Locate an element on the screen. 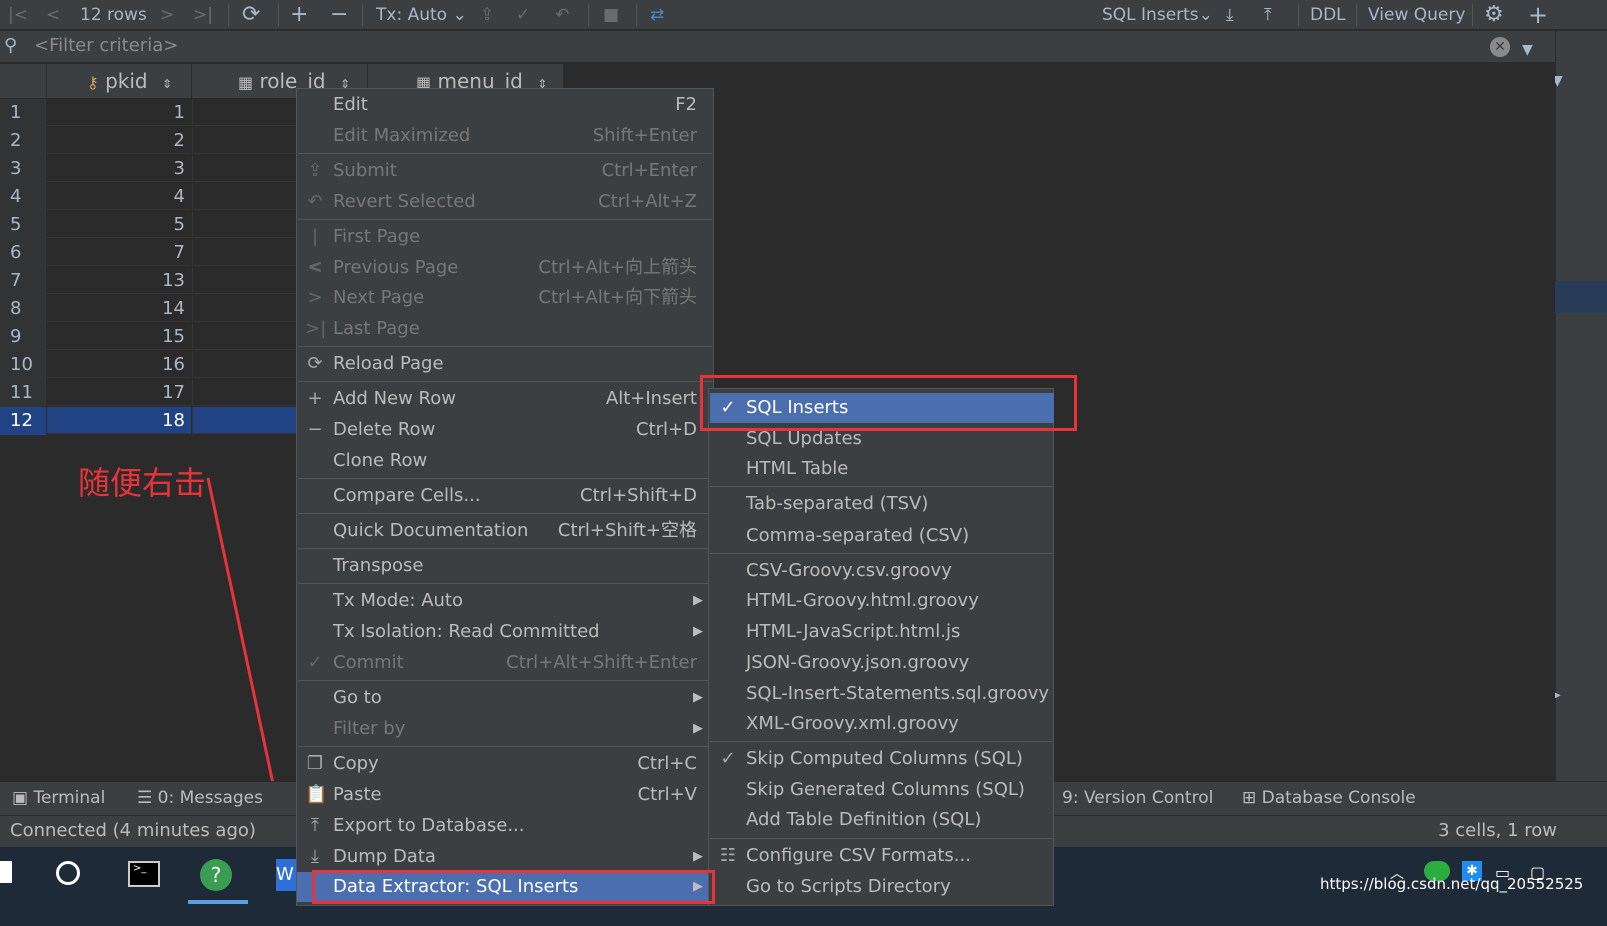 This screenshot has height=926, width=1607. submenu-item-csv-groovy: CSV-Groovy.csv.groovy is located at coordinates (882, 571).